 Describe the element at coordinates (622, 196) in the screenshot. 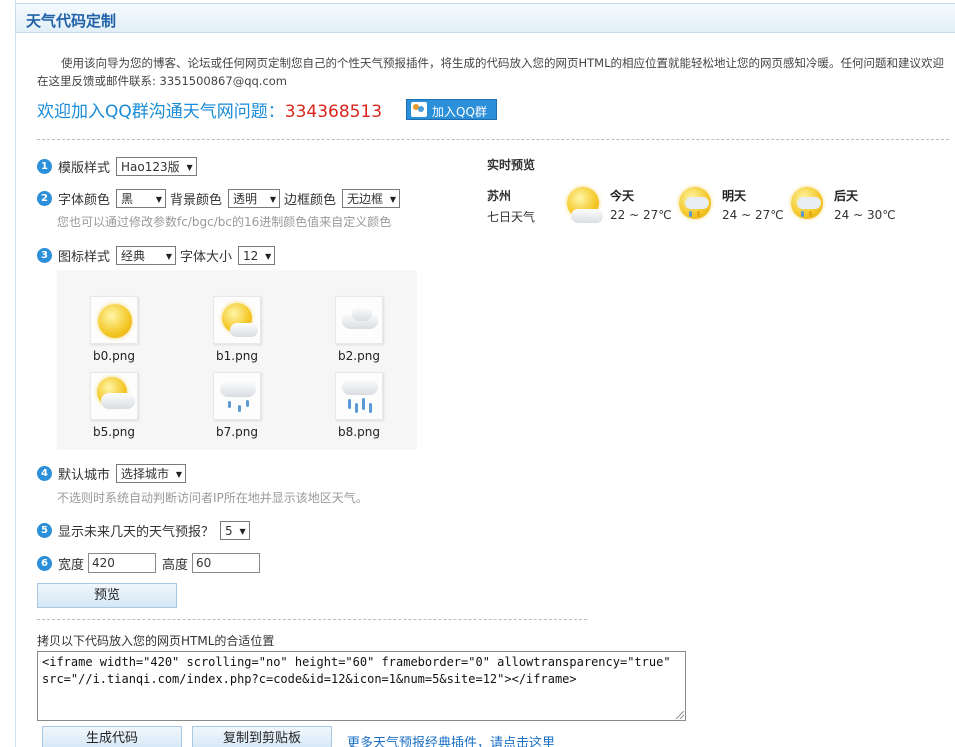

I see `preview-day-name: 今天` at that location.